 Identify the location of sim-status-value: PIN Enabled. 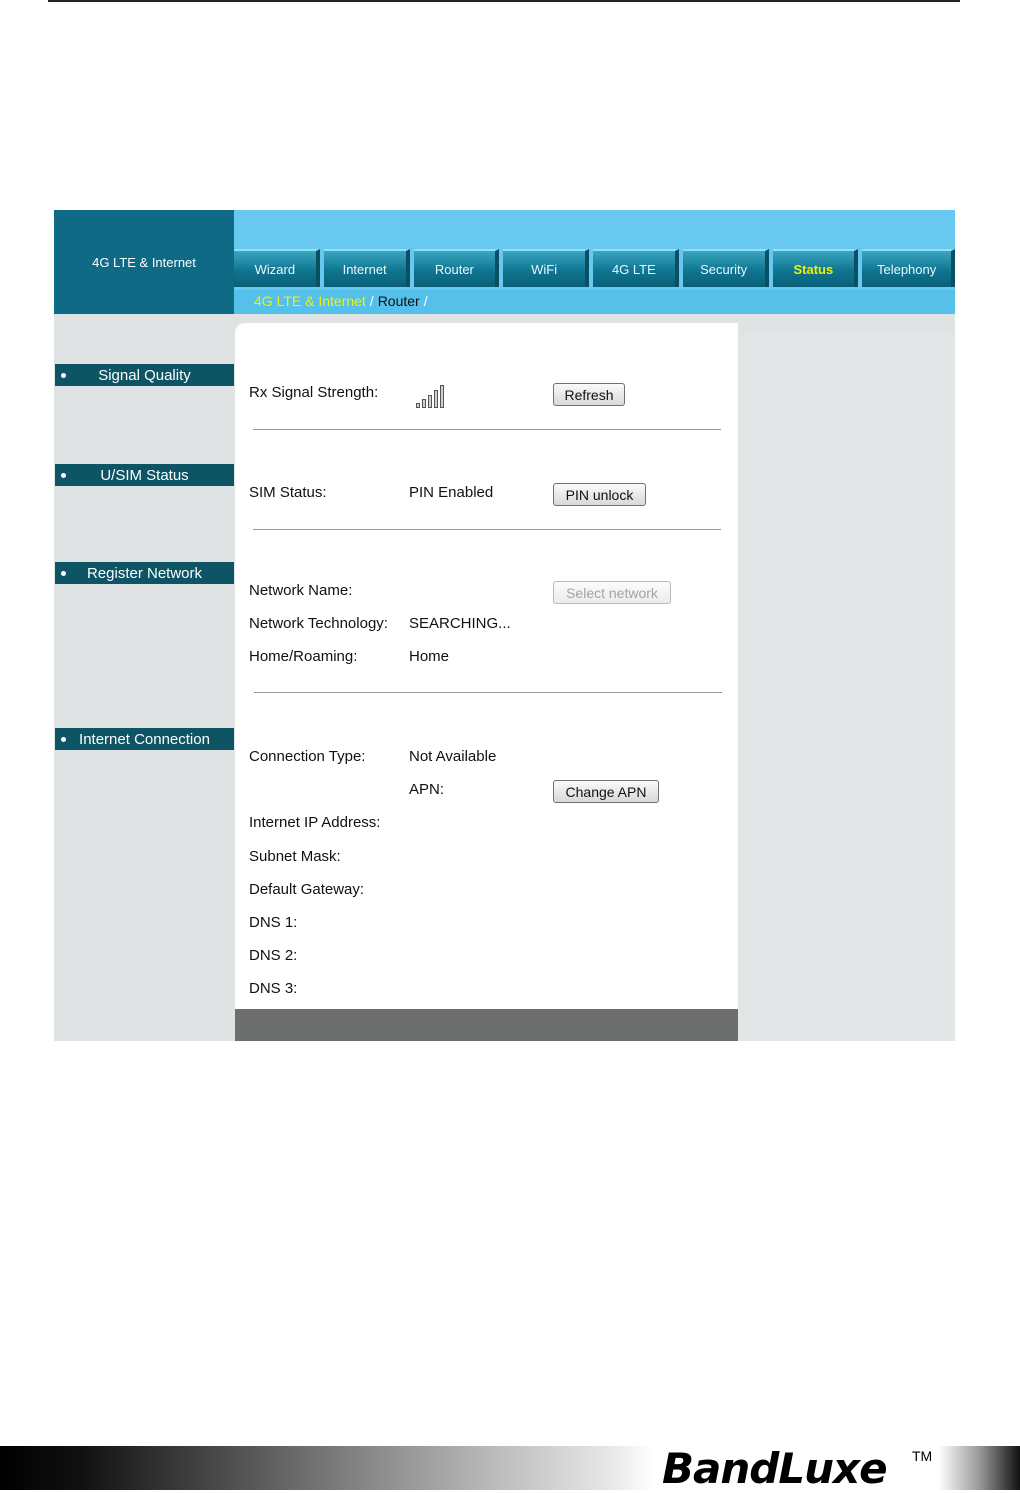
(451, 492).